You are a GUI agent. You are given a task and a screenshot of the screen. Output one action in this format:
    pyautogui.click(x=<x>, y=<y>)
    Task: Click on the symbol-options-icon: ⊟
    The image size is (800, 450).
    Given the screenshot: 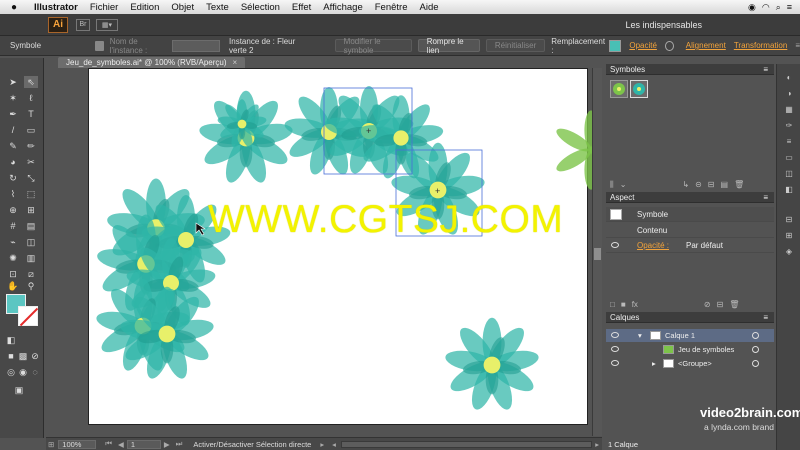 What is the action you would take?
    pyautogui.click(x=711, y=185)
    